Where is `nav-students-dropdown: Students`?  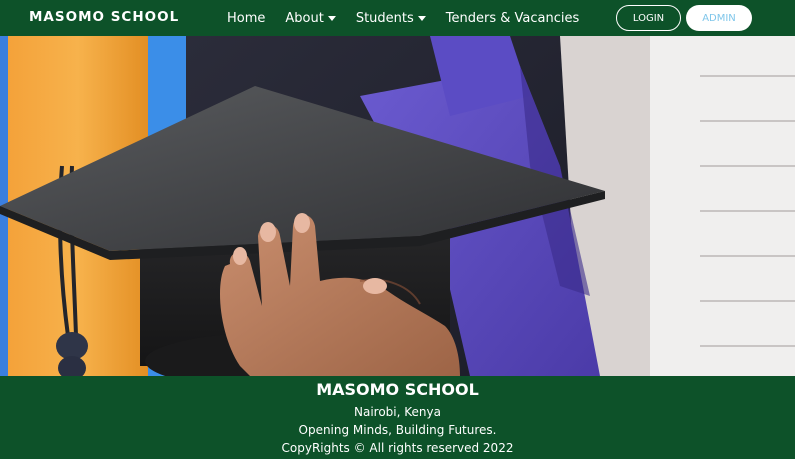
nav-students-dropdown: Students is located at coordinates (391, 18).